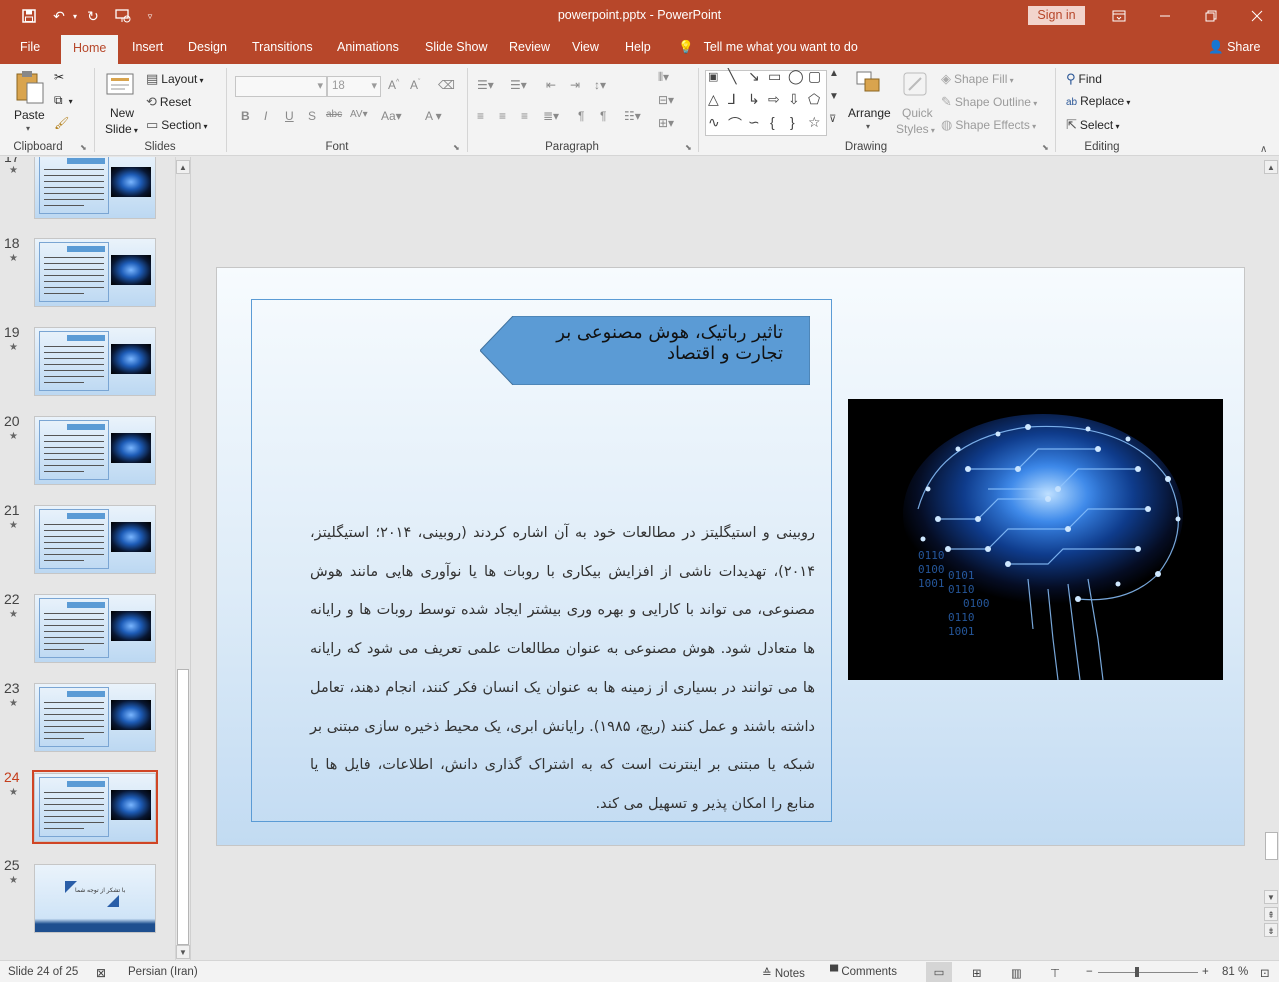 The height and width of the screenshot is (982, 1279). I want to click on text-shadow-icon: S, so click(312, 116).